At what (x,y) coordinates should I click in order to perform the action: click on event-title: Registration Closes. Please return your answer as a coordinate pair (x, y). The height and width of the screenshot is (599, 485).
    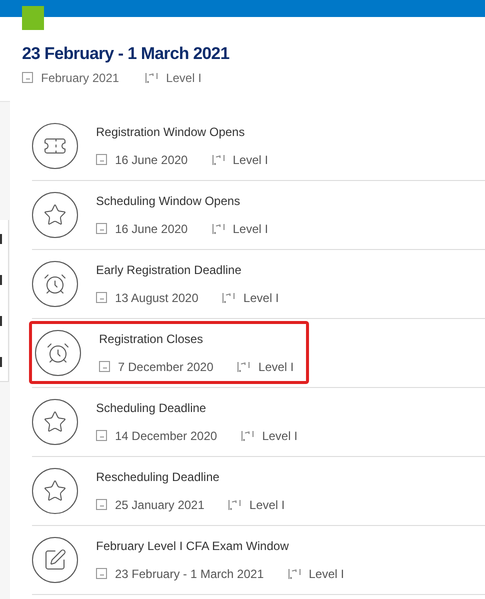
    Looking at the image, I should click on (151, 339).